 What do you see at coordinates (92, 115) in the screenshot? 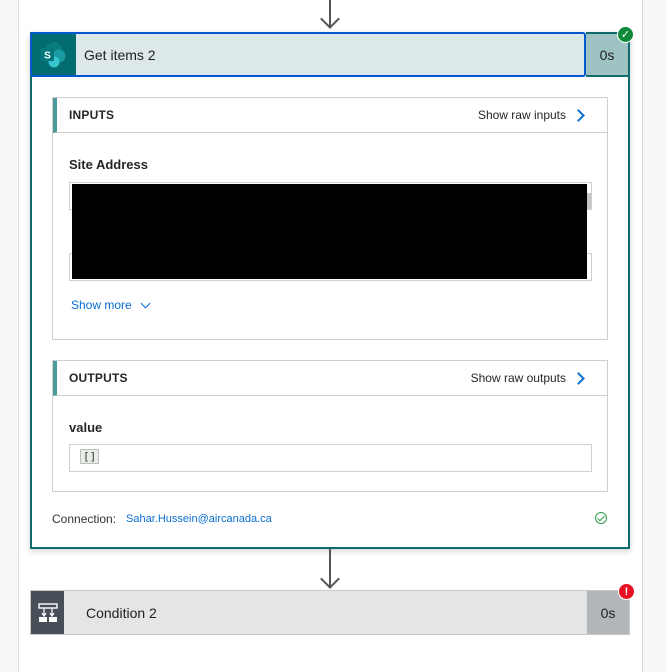
I see `inputs-title: INPUTS` at bounding box center [92, 115].